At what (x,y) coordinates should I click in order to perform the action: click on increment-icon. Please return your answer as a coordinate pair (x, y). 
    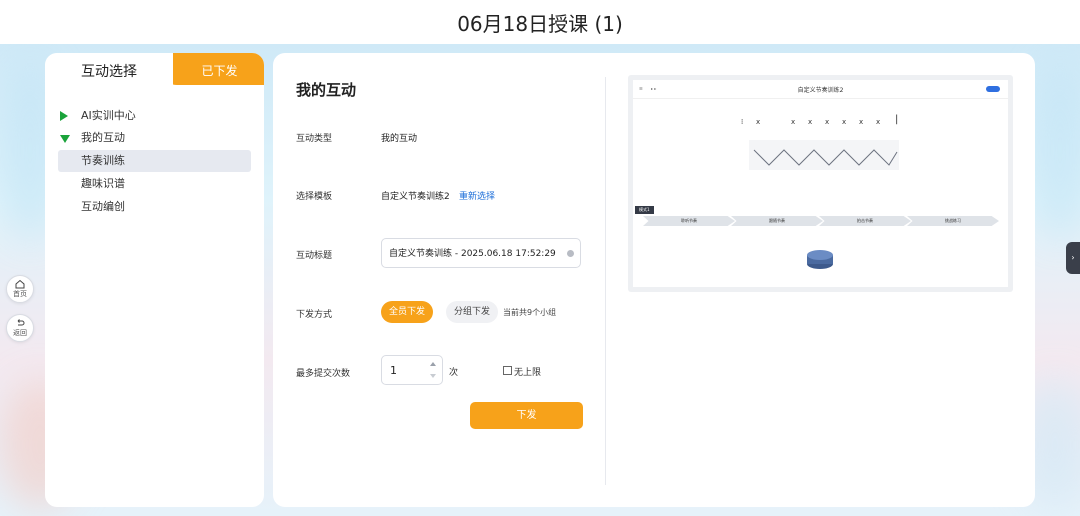
    Looking at the image, I should click on (433, 364).